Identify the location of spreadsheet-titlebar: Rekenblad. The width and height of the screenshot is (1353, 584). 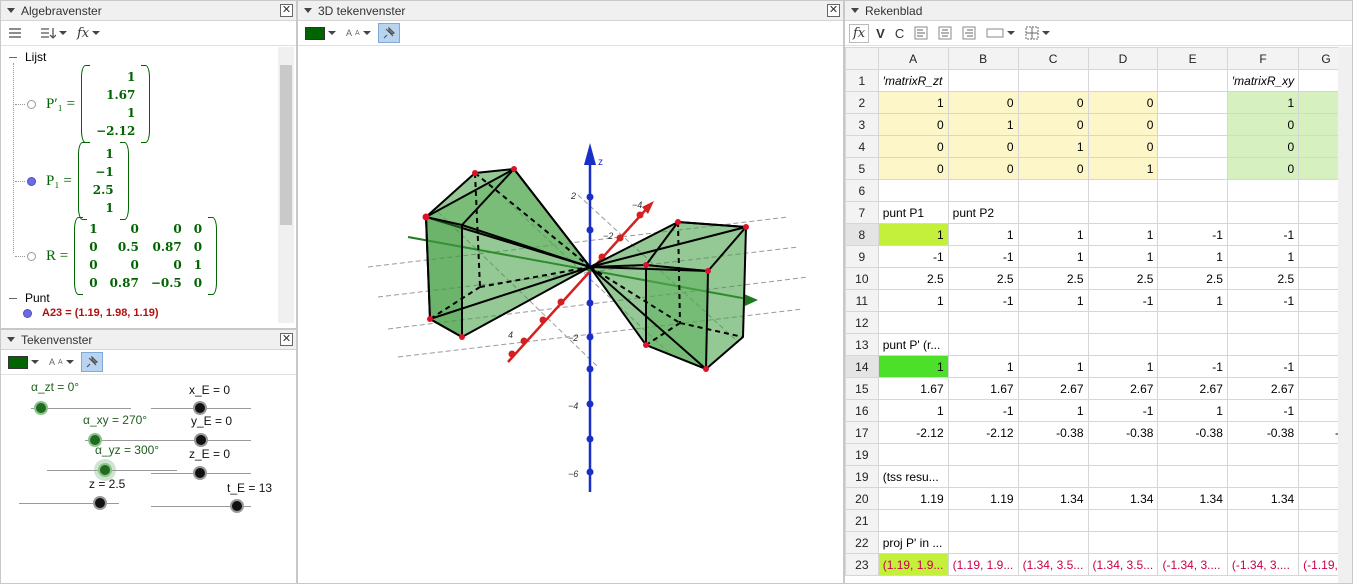
(1098, 11).